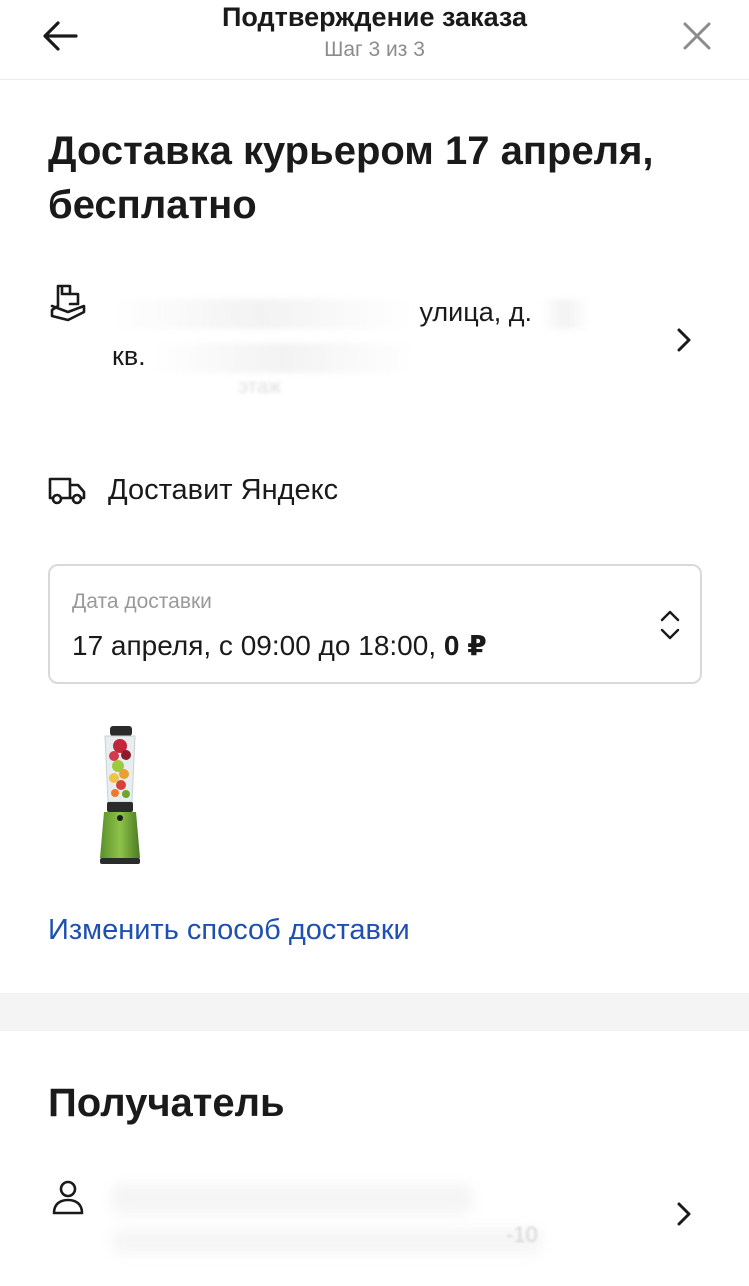  Describe the element at coordinates (223, 490) in the screenshot. I see `courier-name: Доставит Яндекс` at that location.